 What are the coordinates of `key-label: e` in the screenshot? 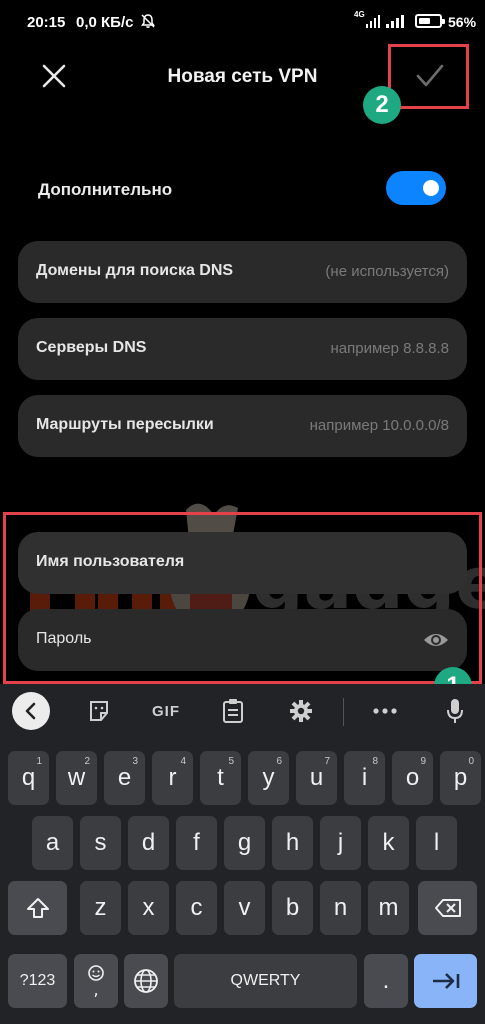 It's located at (124, 777).